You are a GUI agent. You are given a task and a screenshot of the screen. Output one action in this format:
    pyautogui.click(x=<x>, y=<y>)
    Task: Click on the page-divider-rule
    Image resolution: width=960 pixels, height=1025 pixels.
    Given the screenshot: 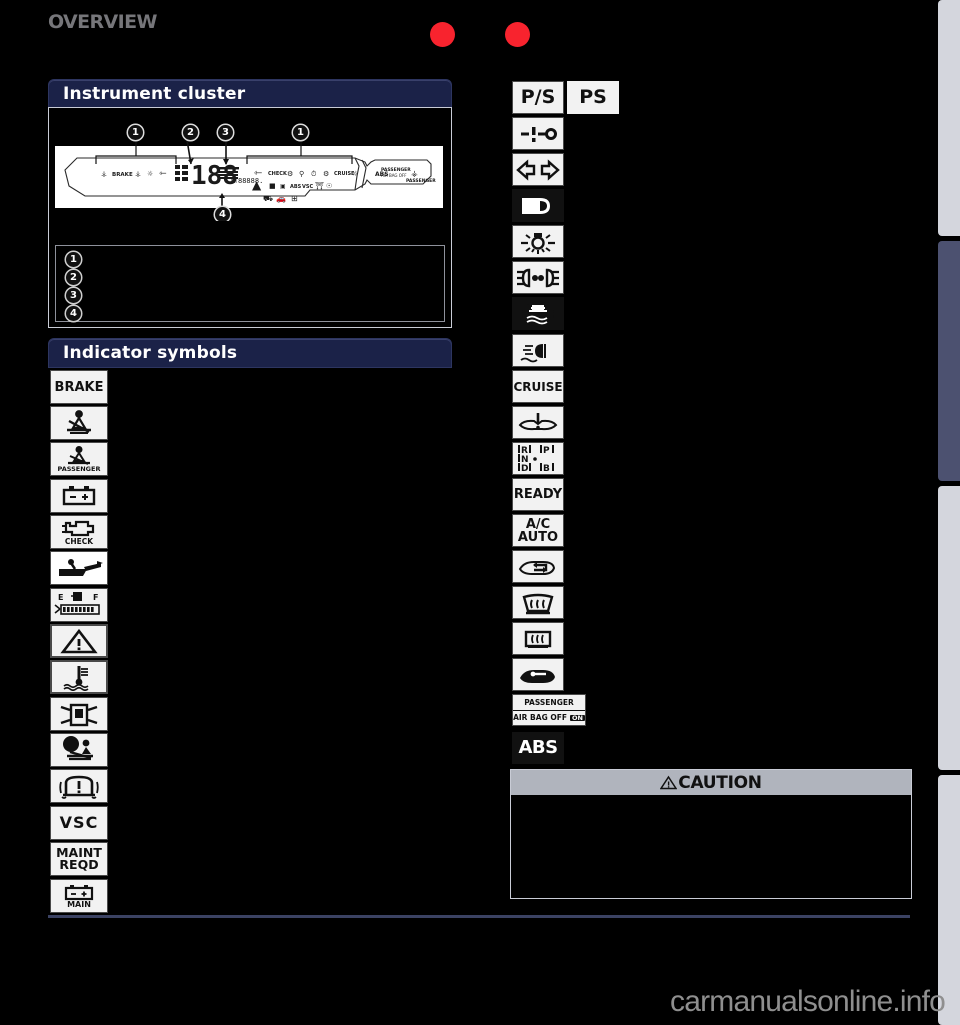 What is the action you would take?
    pyautogui.click(x=479, y=916)
    